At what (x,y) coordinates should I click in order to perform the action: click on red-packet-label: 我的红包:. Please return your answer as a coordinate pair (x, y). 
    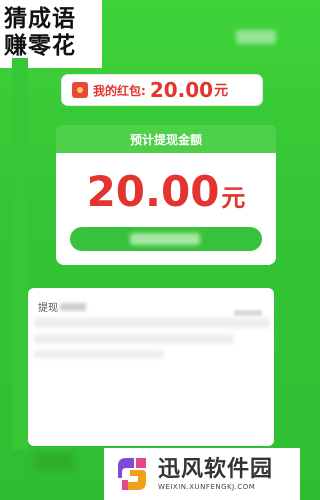
    Looking at the image, I should click on (119, 90).